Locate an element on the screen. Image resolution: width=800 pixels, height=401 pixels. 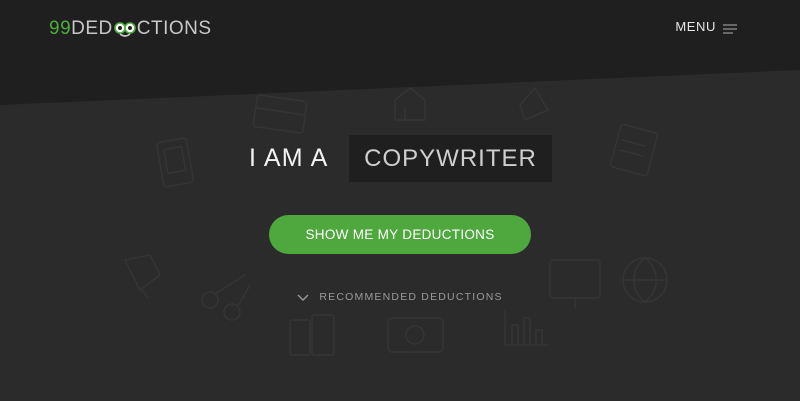
owl-eyes-icon is located at coordinates (124, 29).